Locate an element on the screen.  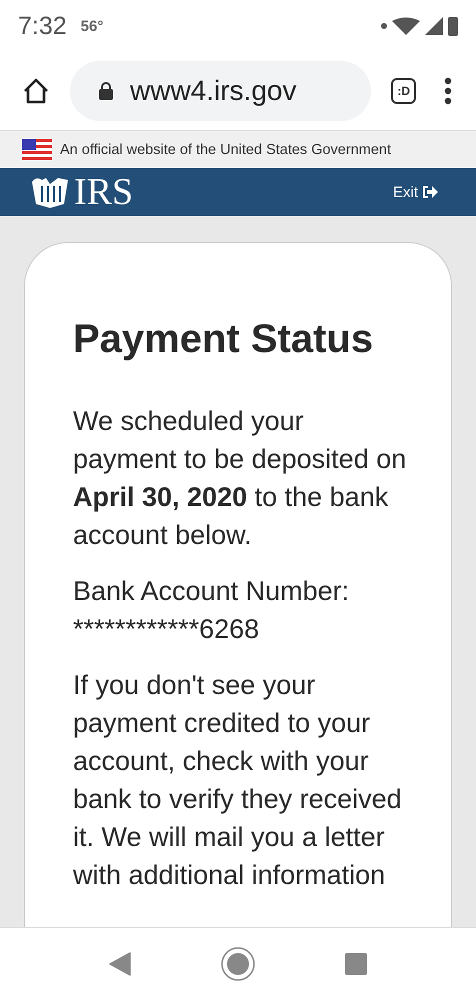
menu-icon is located at coordinates (448, 91).